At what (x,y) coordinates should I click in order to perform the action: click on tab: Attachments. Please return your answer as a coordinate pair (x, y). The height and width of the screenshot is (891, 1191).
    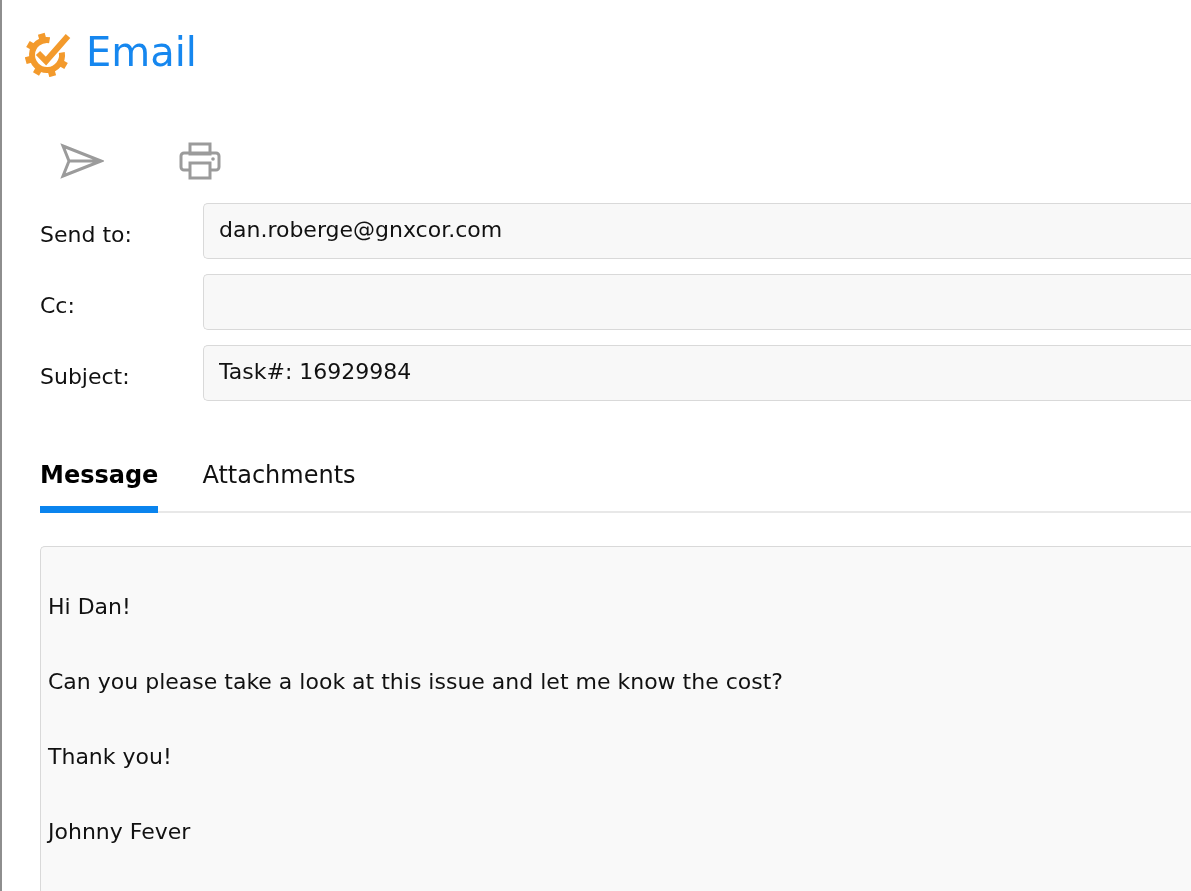
    Looking at the image, I should click on (279, 479).